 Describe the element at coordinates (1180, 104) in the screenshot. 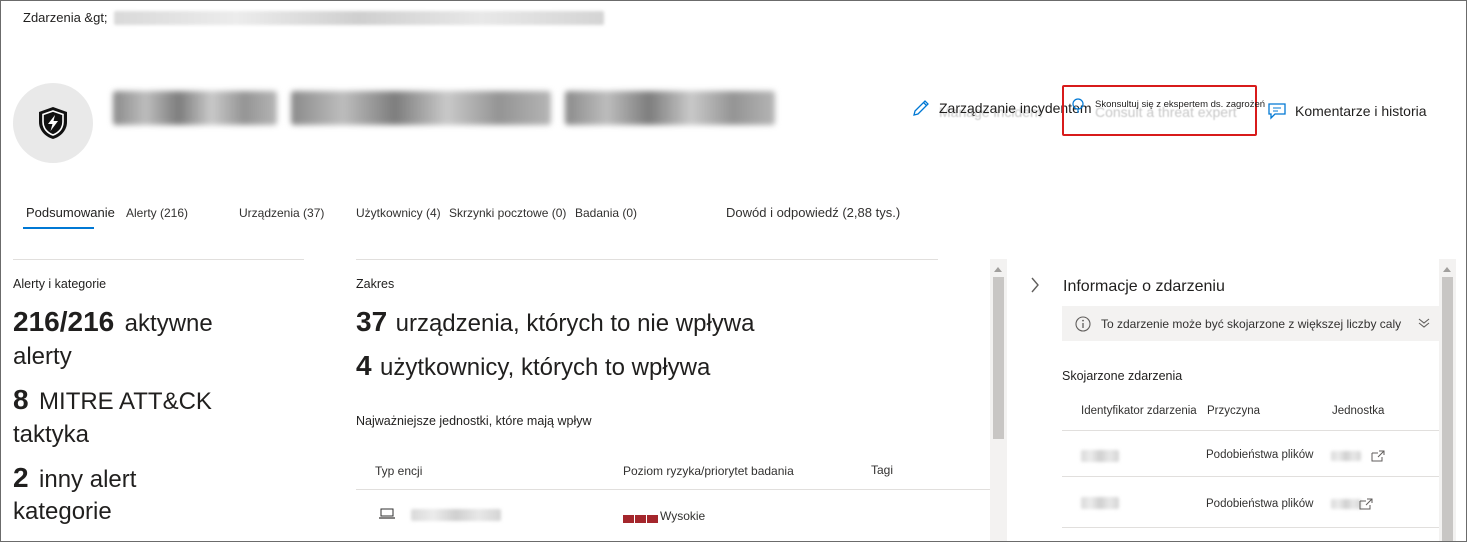

I see `consult-expert-tooltip: Skonsultuj się z ekspertem ds. zagrożeń` at that location.